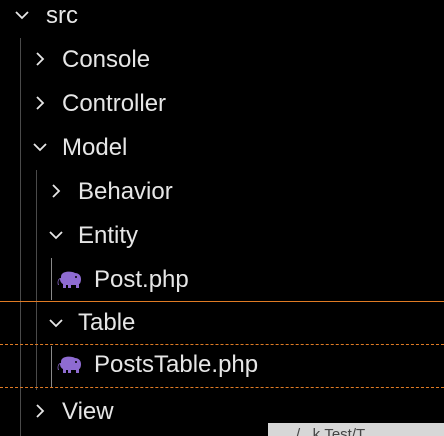 Image resolution: width=444 pixels, height=436 pixels. Describe the element at coordinates (125, 191) in the screenshot. I see `tree-item-label: Behavior` at that location.